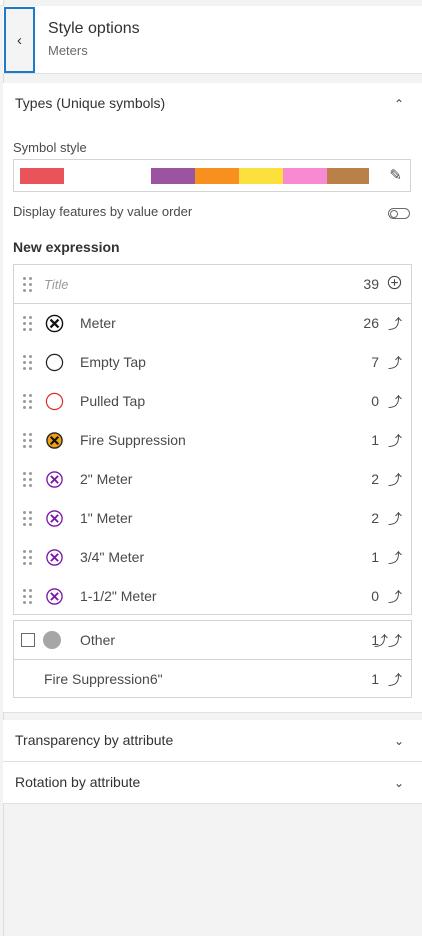 The height and width of the screenshot is (936, 422). Describe the element at coordinates (50, 147) in the screenshot. I see `symbol-style-label: Symbol style` at that location.